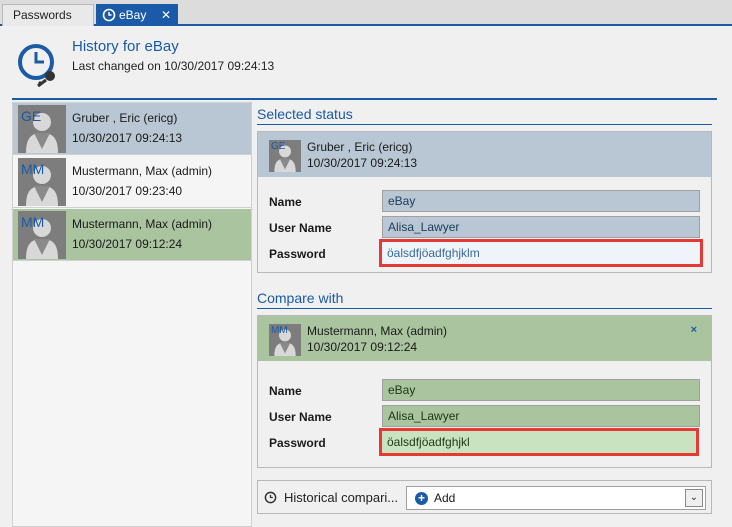  I want to click on historical-comparison-bar: Historical compari... + Add ⌄, so click(484, 497).